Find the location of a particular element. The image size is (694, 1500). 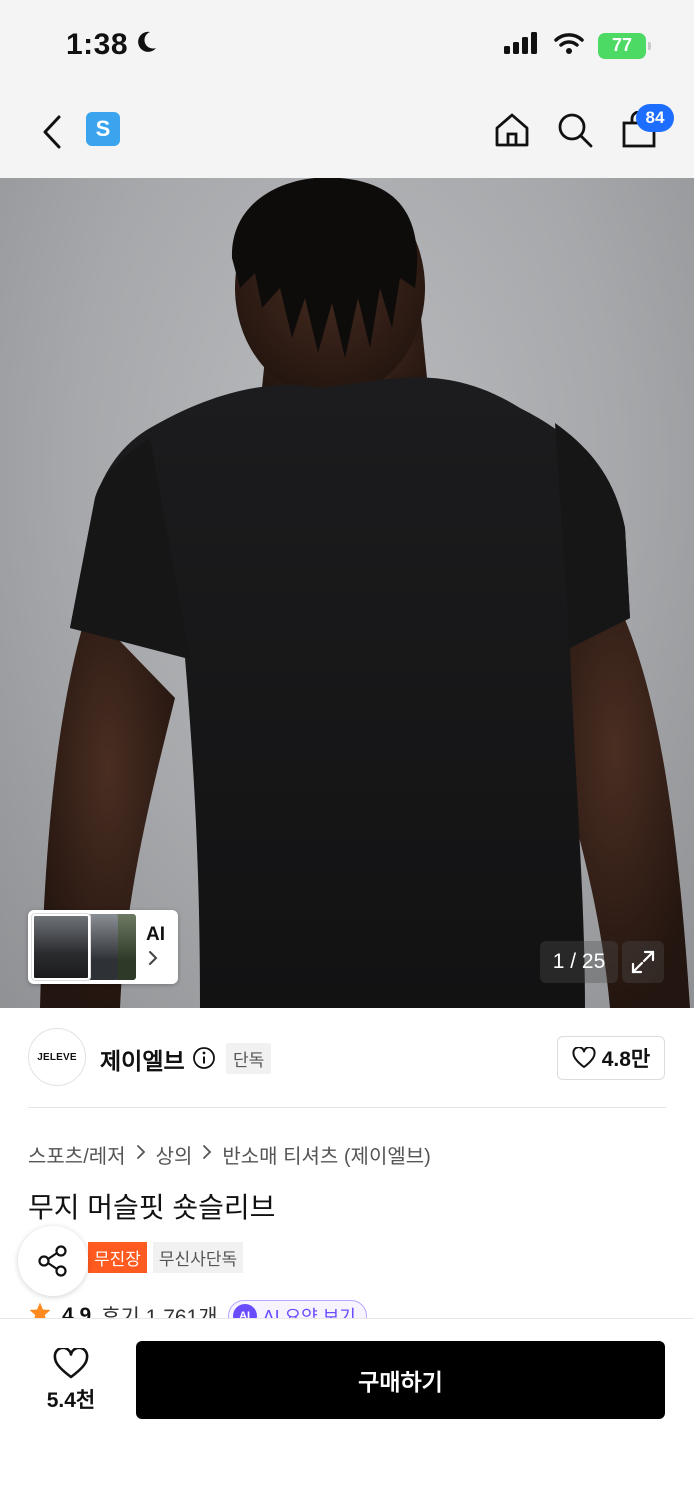

share-button is located at coordinates (53, 1261).